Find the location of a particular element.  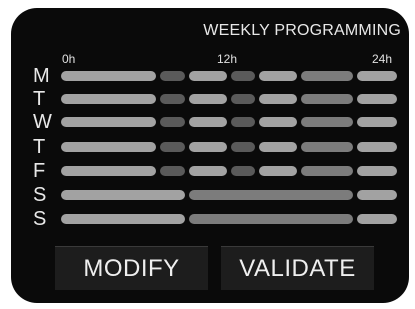

hour-label-end: 24h is located at coordinates (382, 59).